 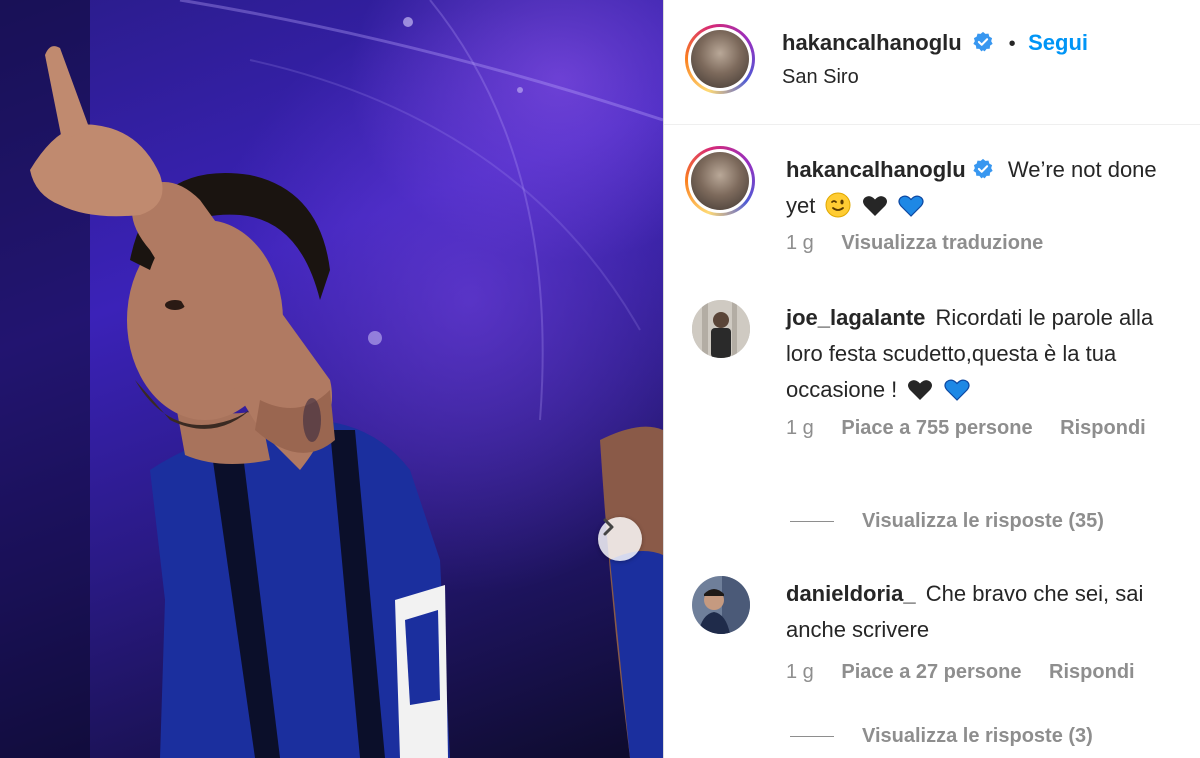 I want to click on translate-link: Visualizza traduzione, so click(x=942, y=243).